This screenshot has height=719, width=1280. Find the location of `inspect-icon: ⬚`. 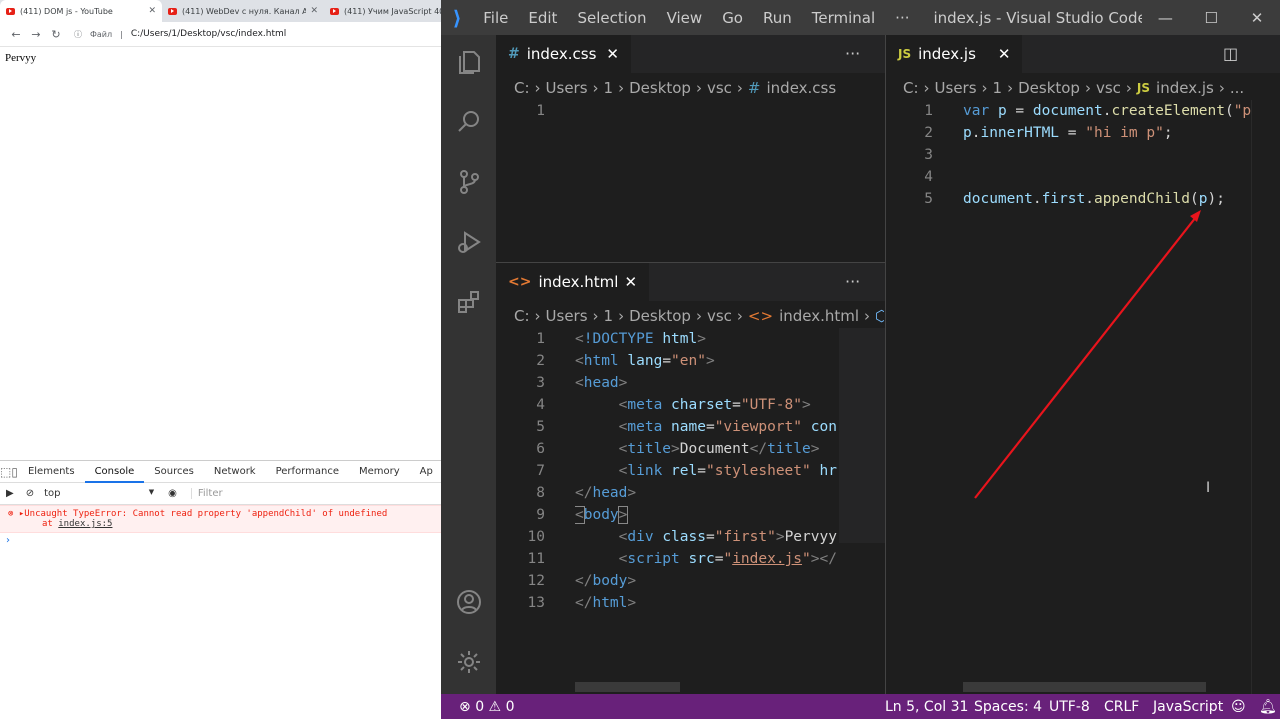

inspect-icon: ⬚ is located at coordinates (5, 472).